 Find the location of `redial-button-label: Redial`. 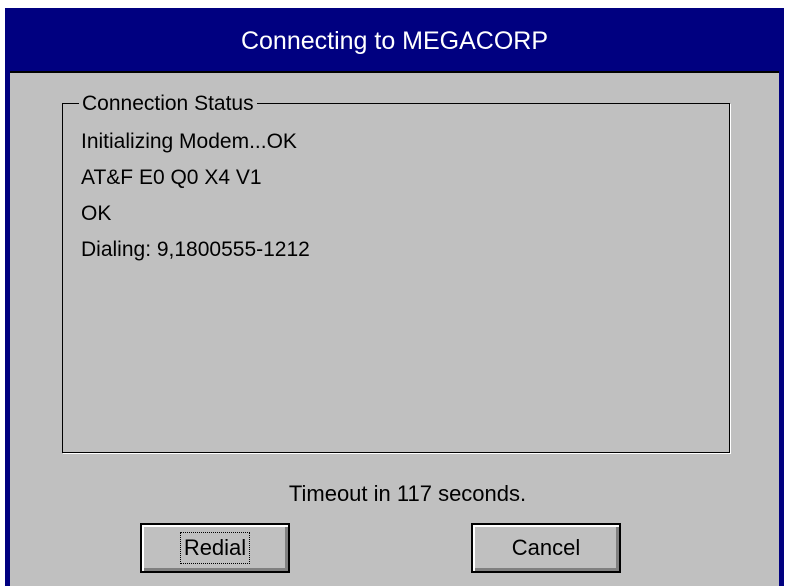

redial-button-label: Redial is located at coordinates (215, 548).